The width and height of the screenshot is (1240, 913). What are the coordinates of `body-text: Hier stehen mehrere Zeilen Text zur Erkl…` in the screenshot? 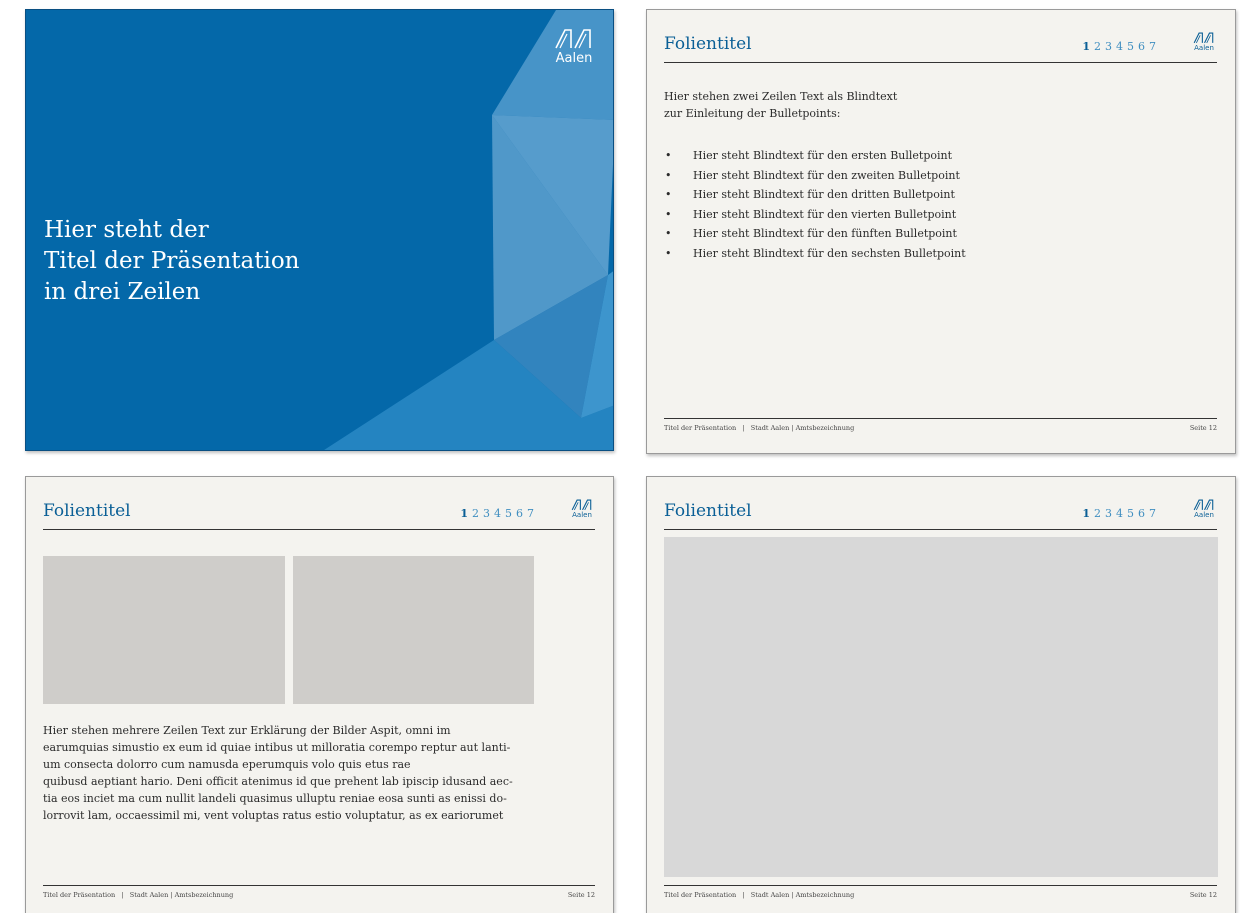 It's located at (298, 773).